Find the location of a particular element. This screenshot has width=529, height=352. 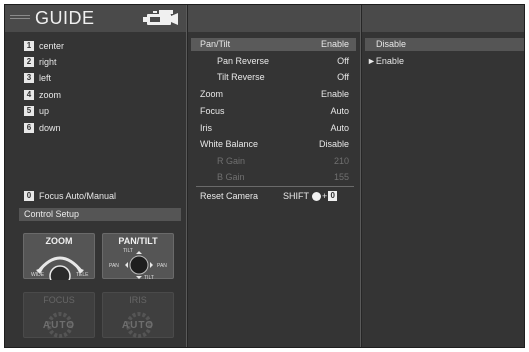

preset-label: right is located at coordinates (48, 62).